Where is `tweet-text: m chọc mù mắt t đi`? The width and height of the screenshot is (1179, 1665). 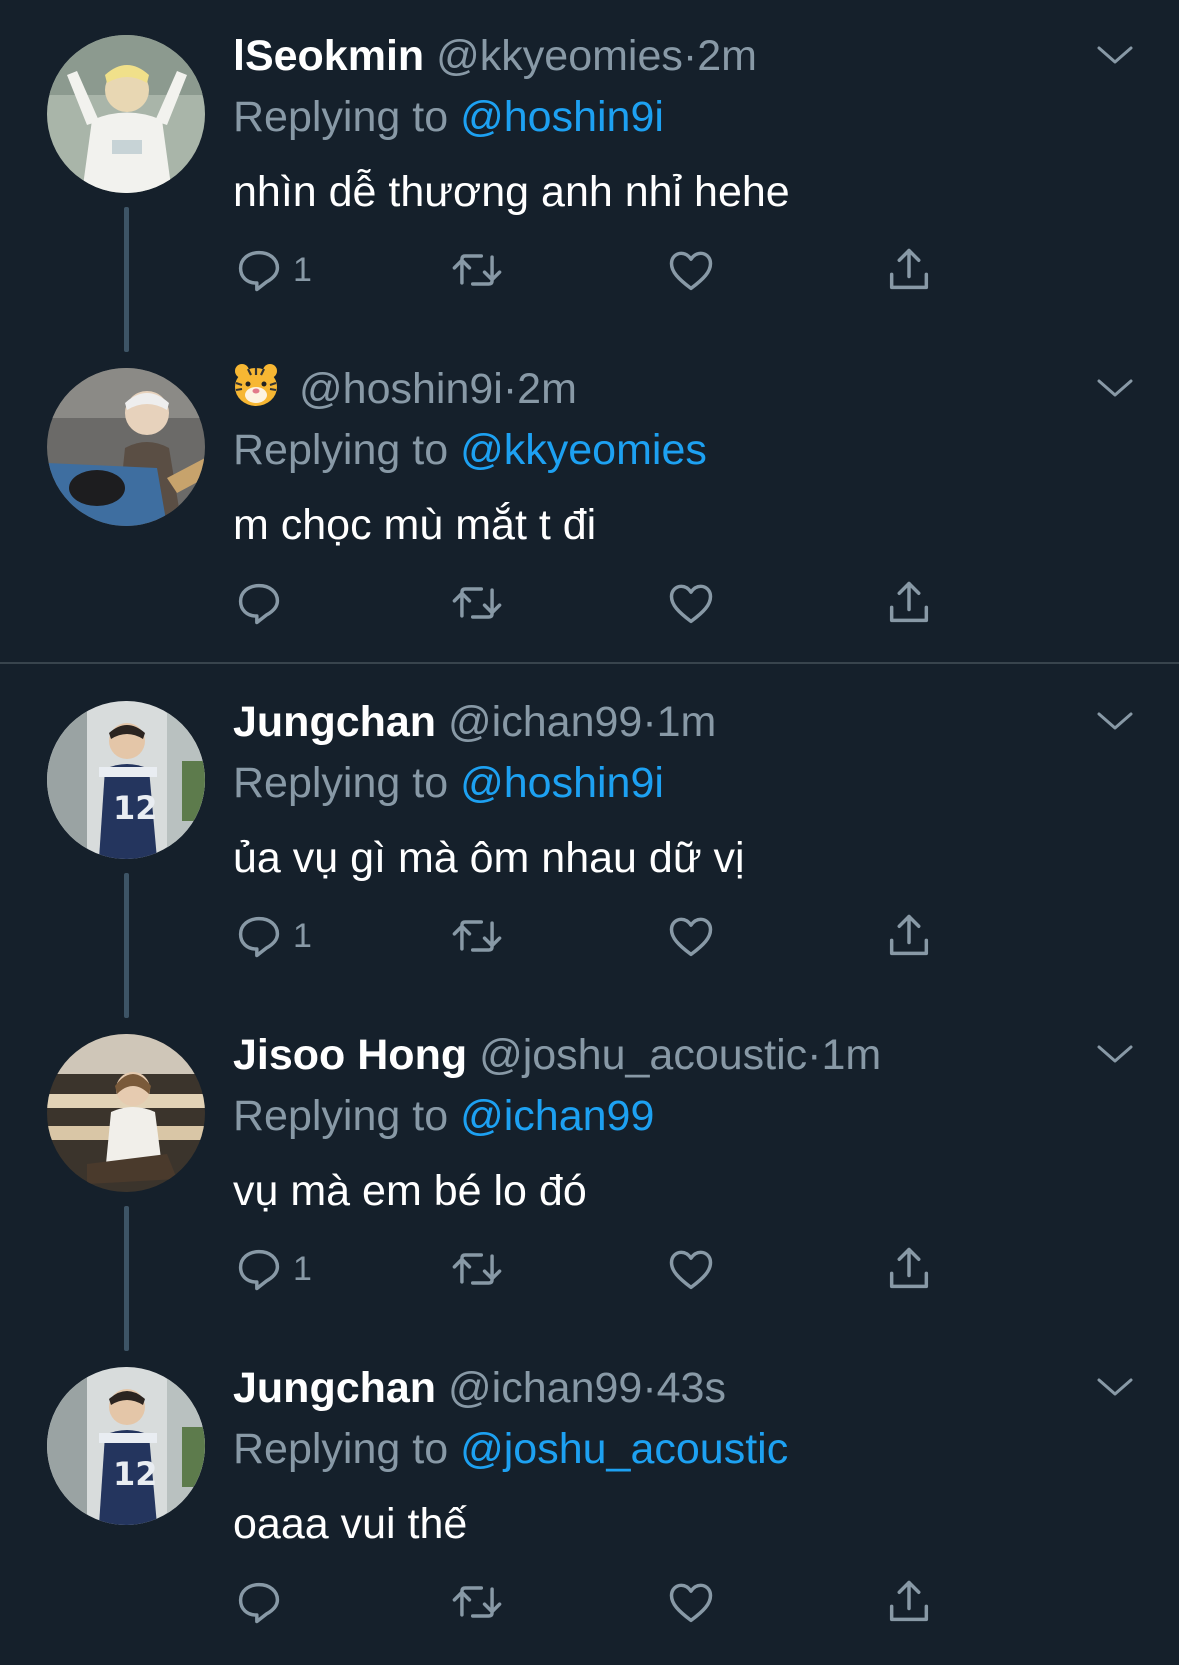
tweet-text: m chọc mù mắt t đi is located at coordinates (415, 525).